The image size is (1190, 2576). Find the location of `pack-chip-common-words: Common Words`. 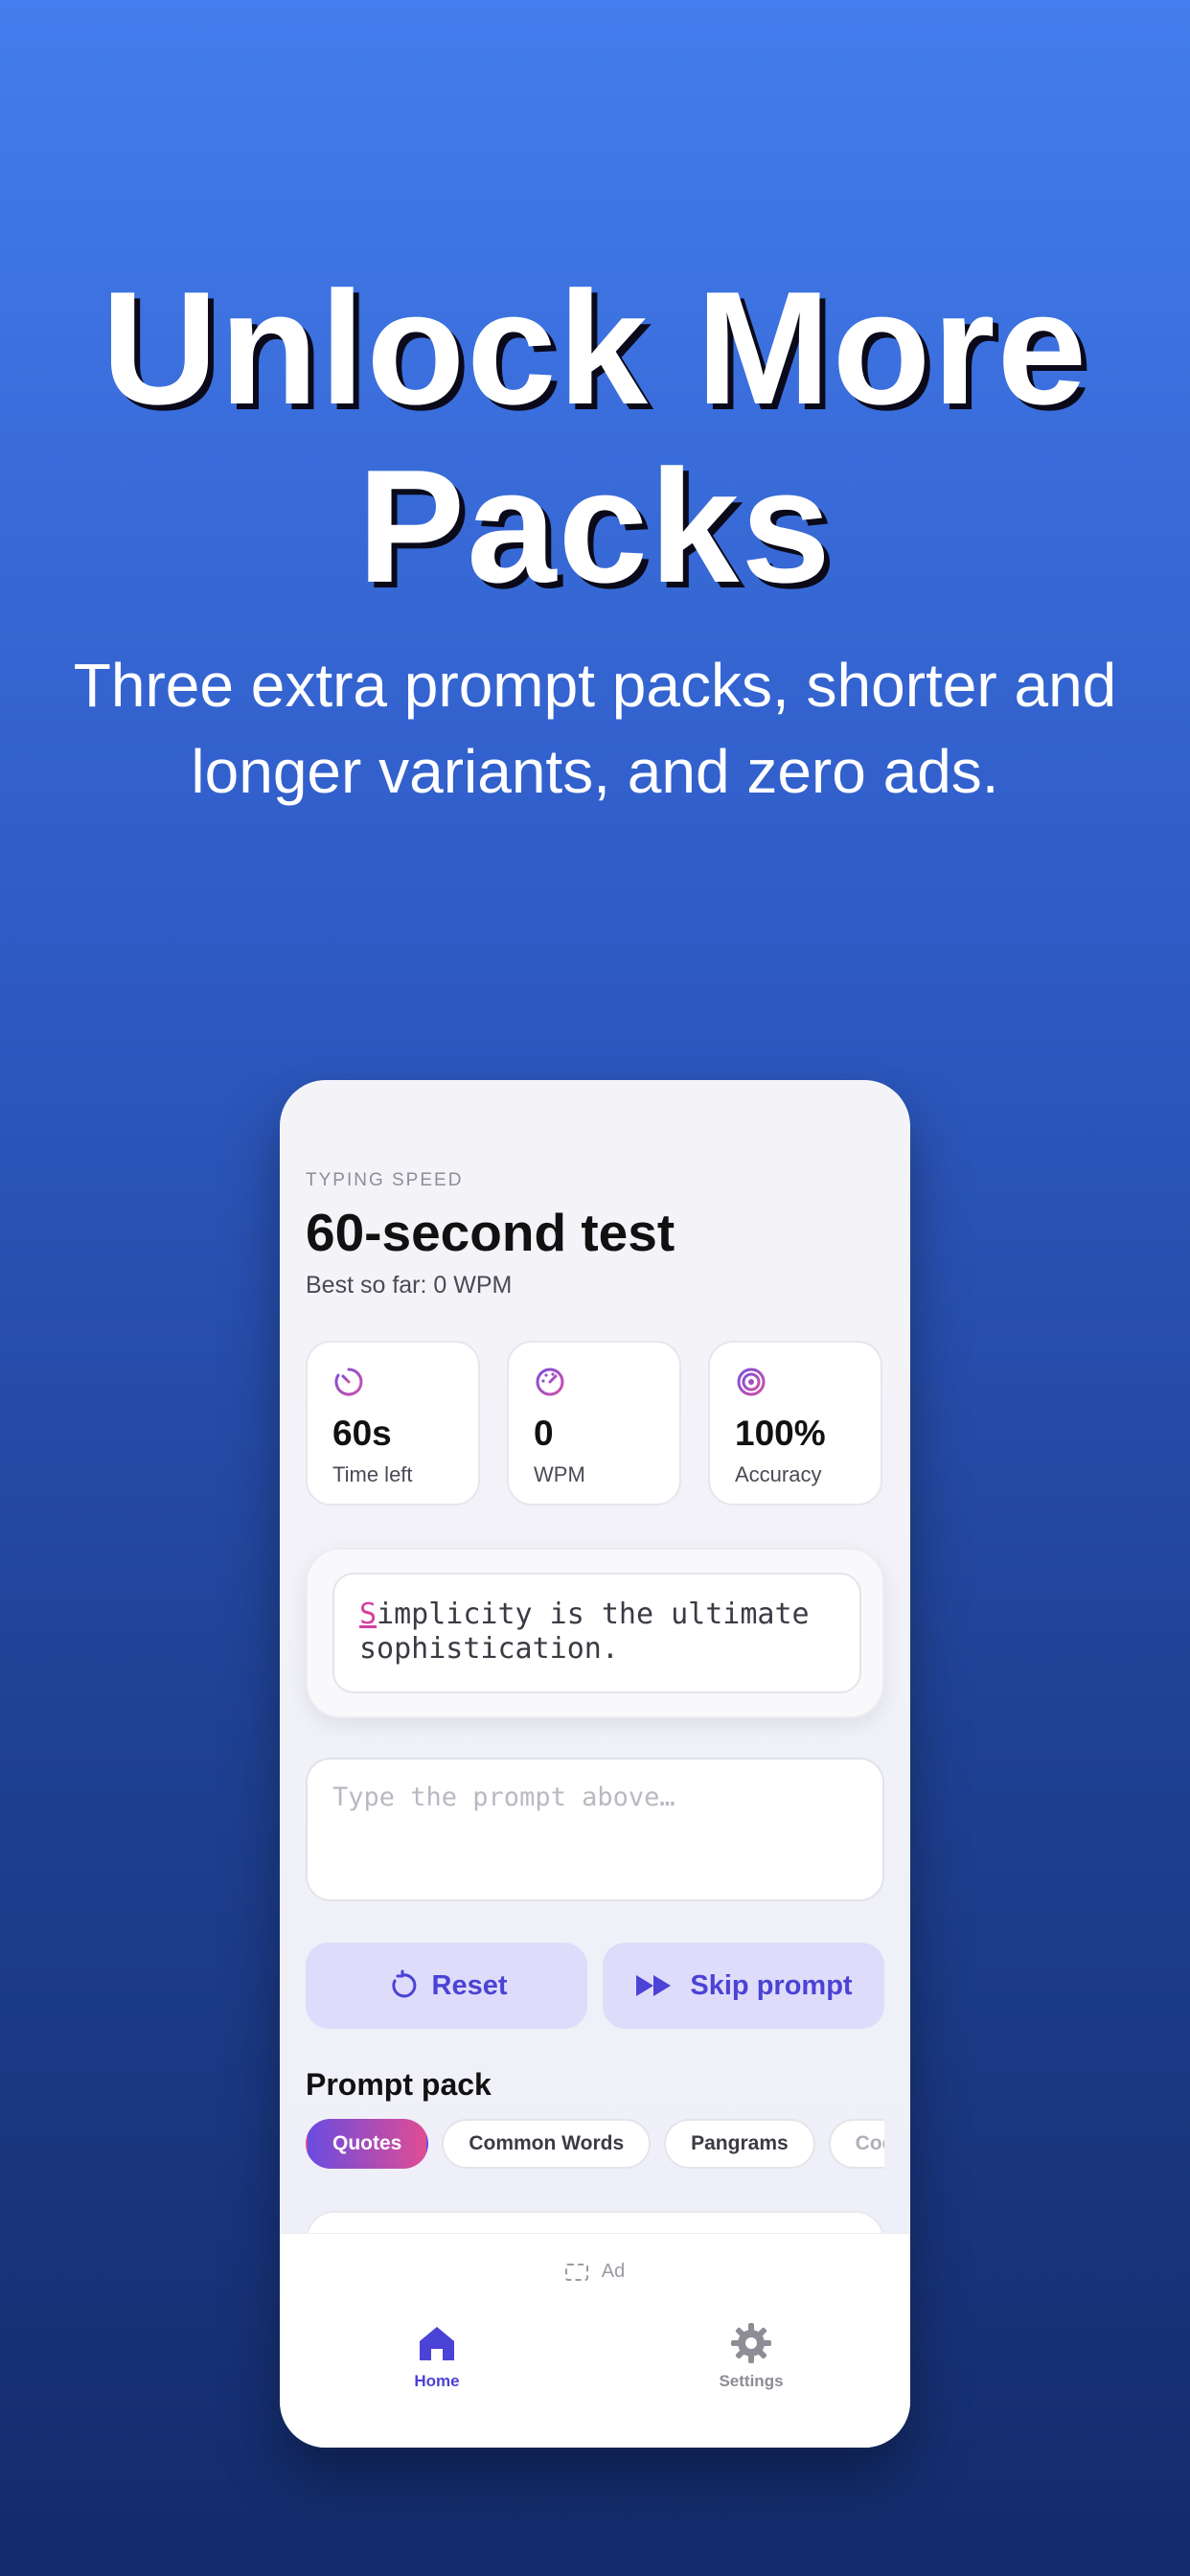

pack-chip-common-words: Common Words is located at coordinates (547, 2144).